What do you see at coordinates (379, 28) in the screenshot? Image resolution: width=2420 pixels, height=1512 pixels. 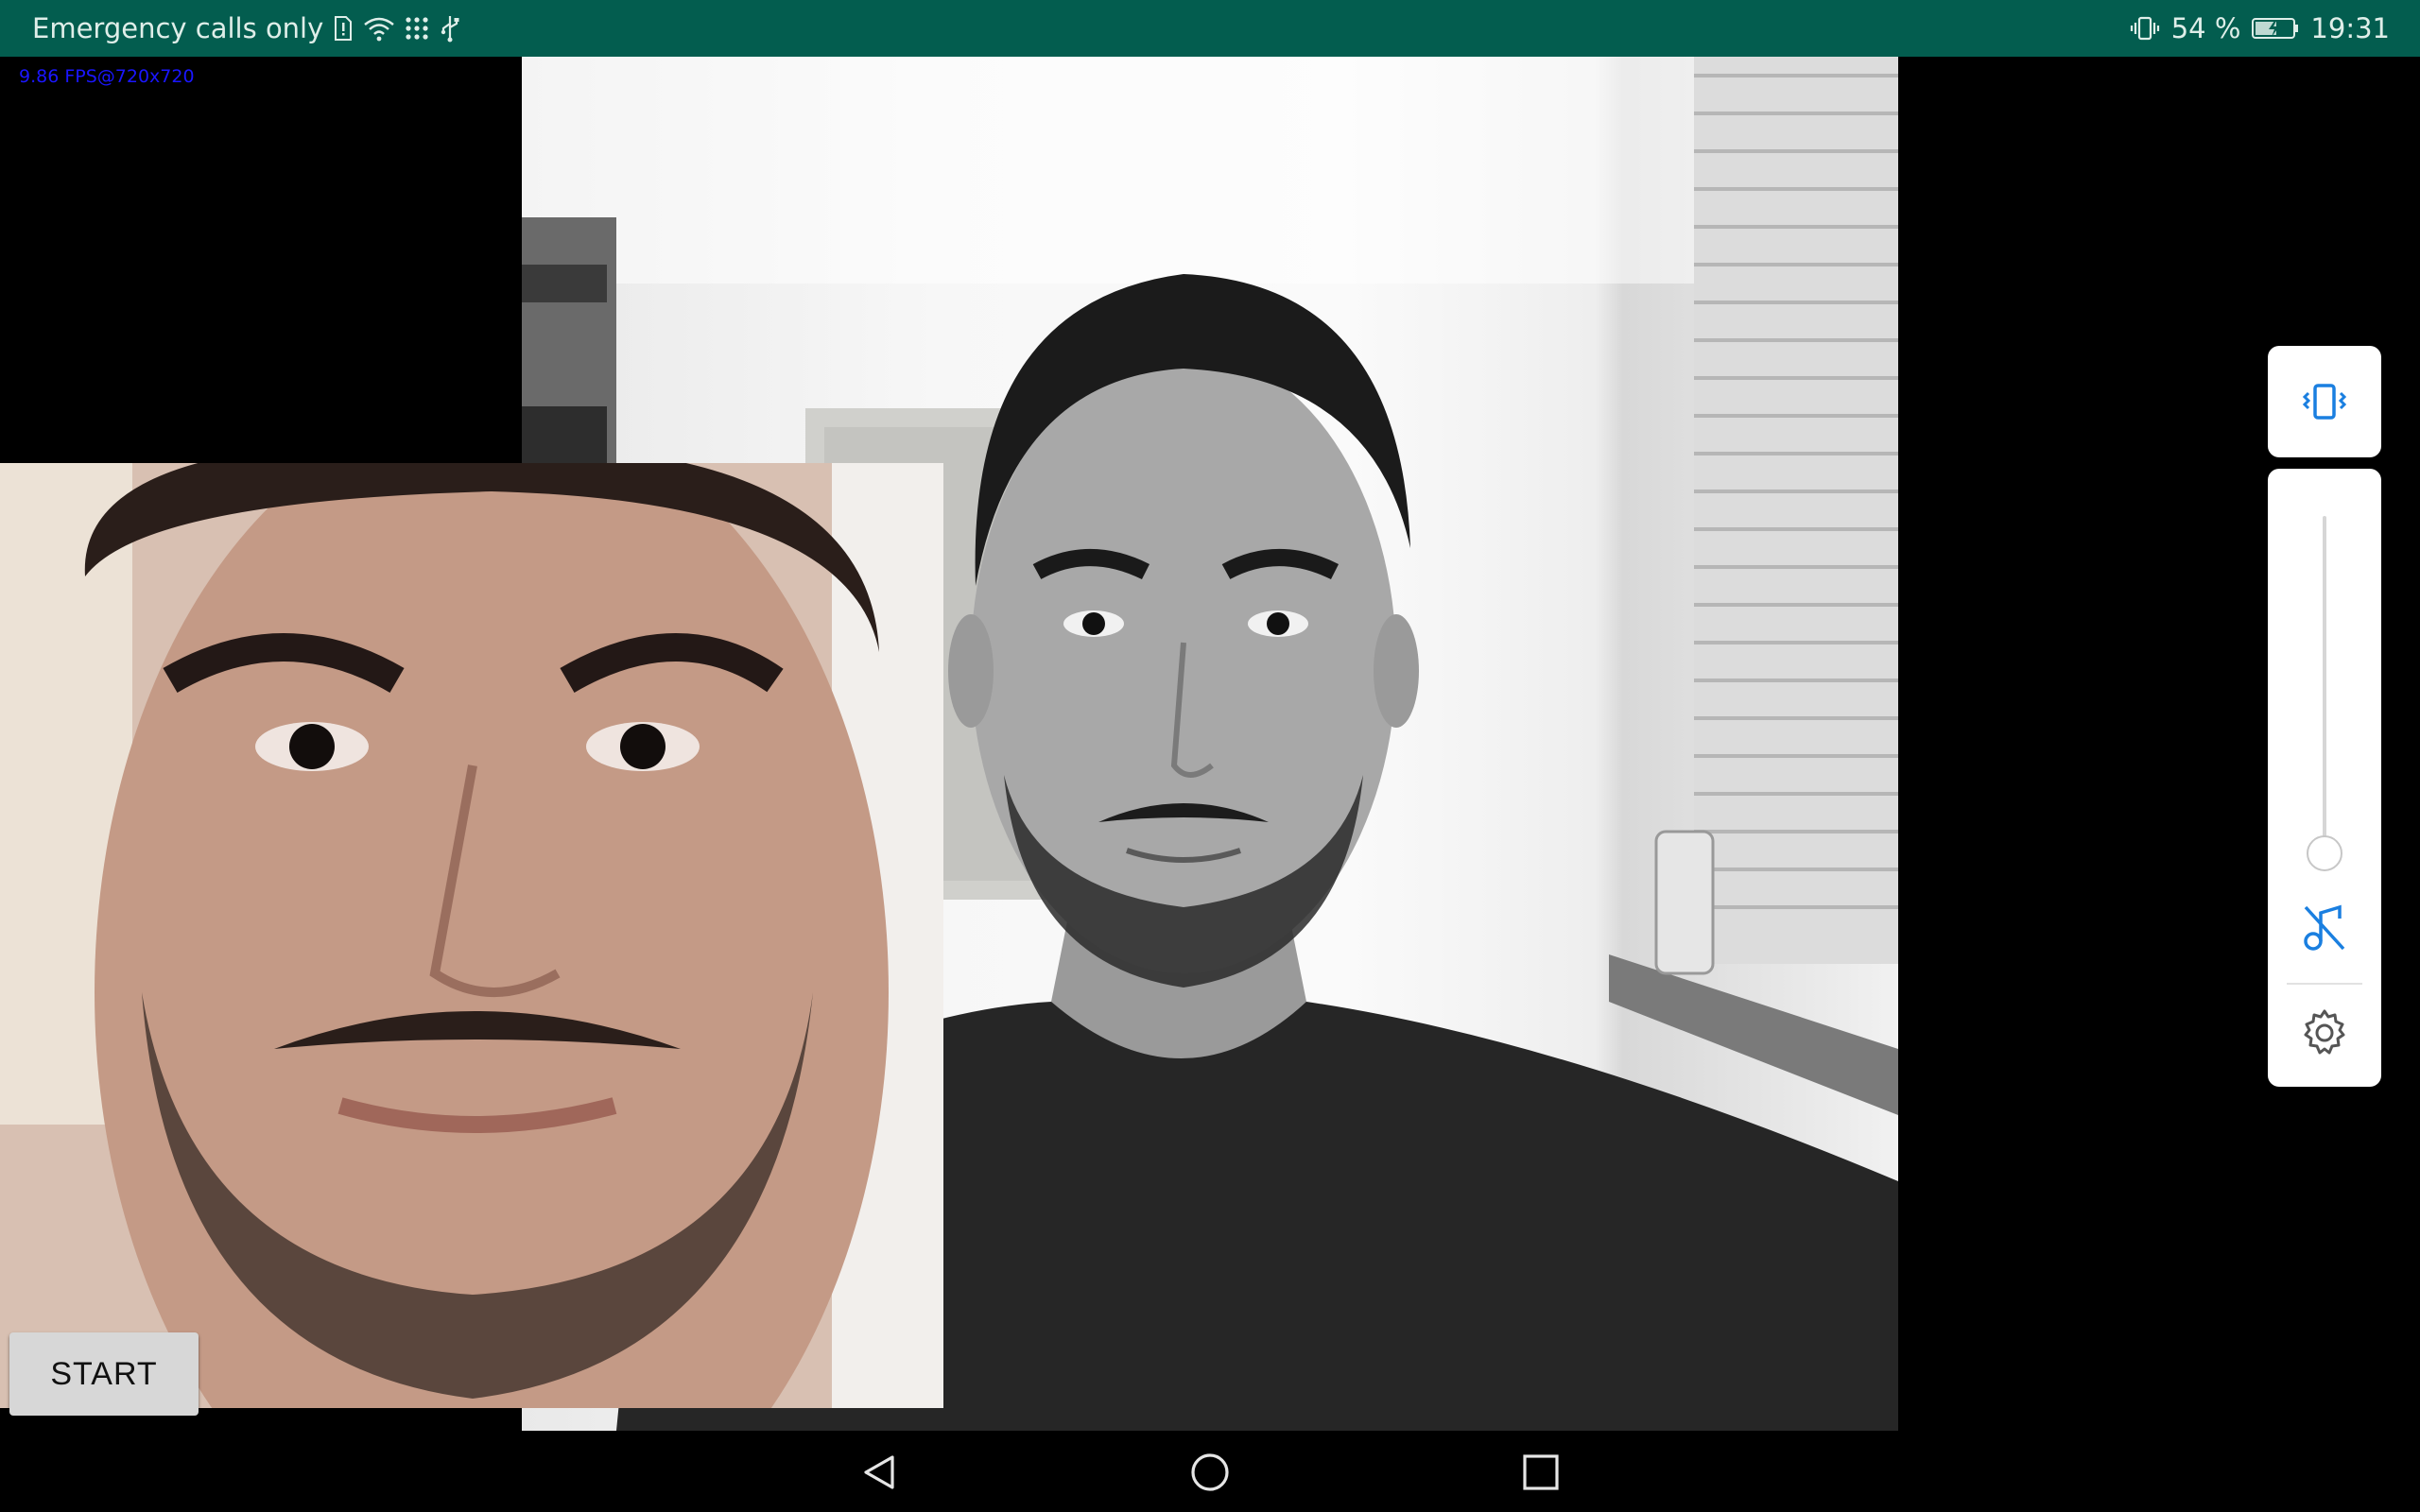 I see `wifi-icon` at bounding box center [379, 28].